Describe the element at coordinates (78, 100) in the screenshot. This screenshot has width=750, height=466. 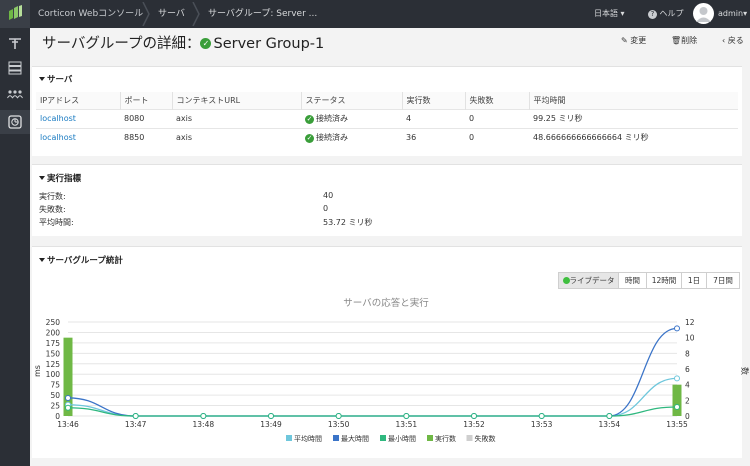
I see `column-header: IPアドレス` at that location.